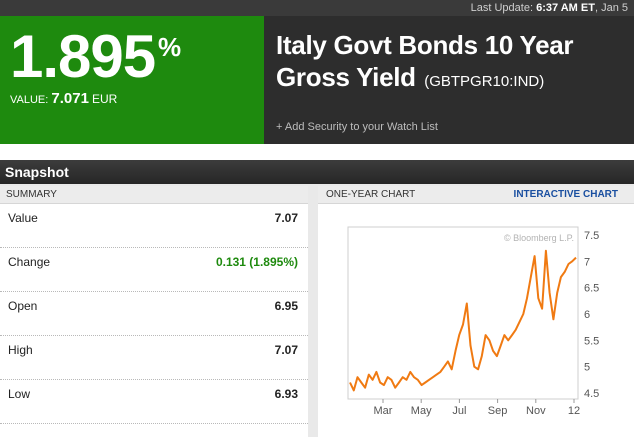  I want to click on quote-sub-value: VALUE: 7.071 EUR, so click(63, 98).